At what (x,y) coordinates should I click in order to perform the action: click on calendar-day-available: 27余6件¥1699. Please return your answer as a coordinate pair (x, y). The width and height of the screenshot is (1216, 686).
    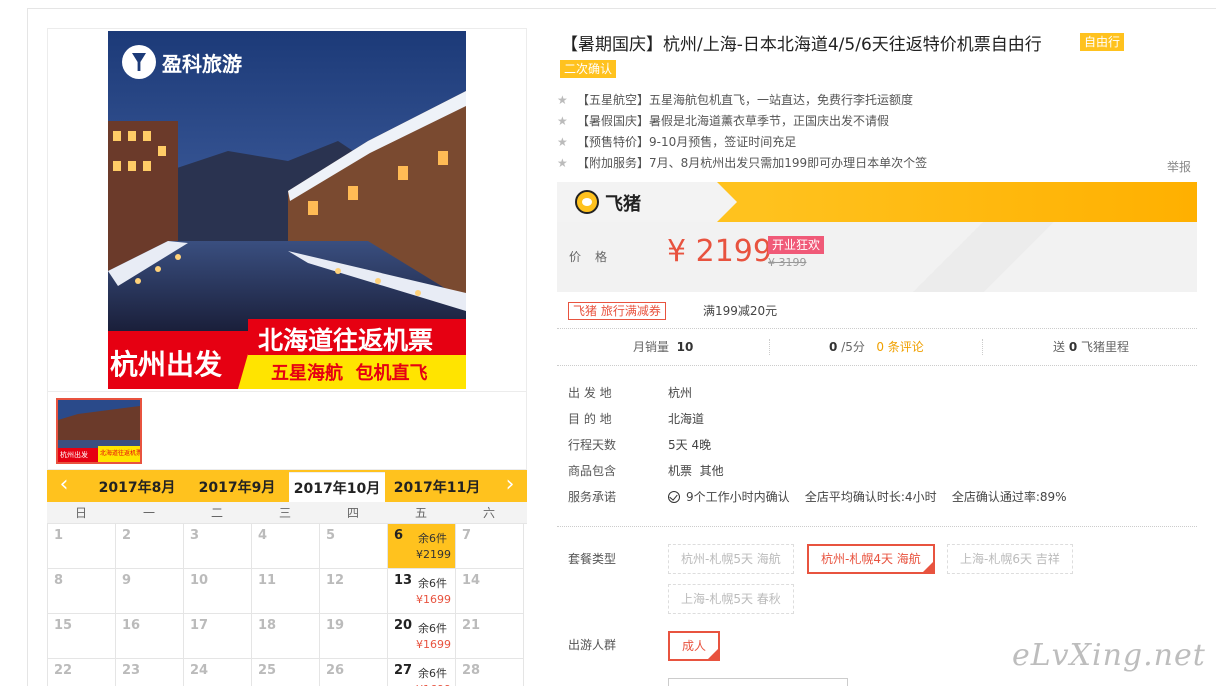
    Looking at the image, I should click on (422, 672).